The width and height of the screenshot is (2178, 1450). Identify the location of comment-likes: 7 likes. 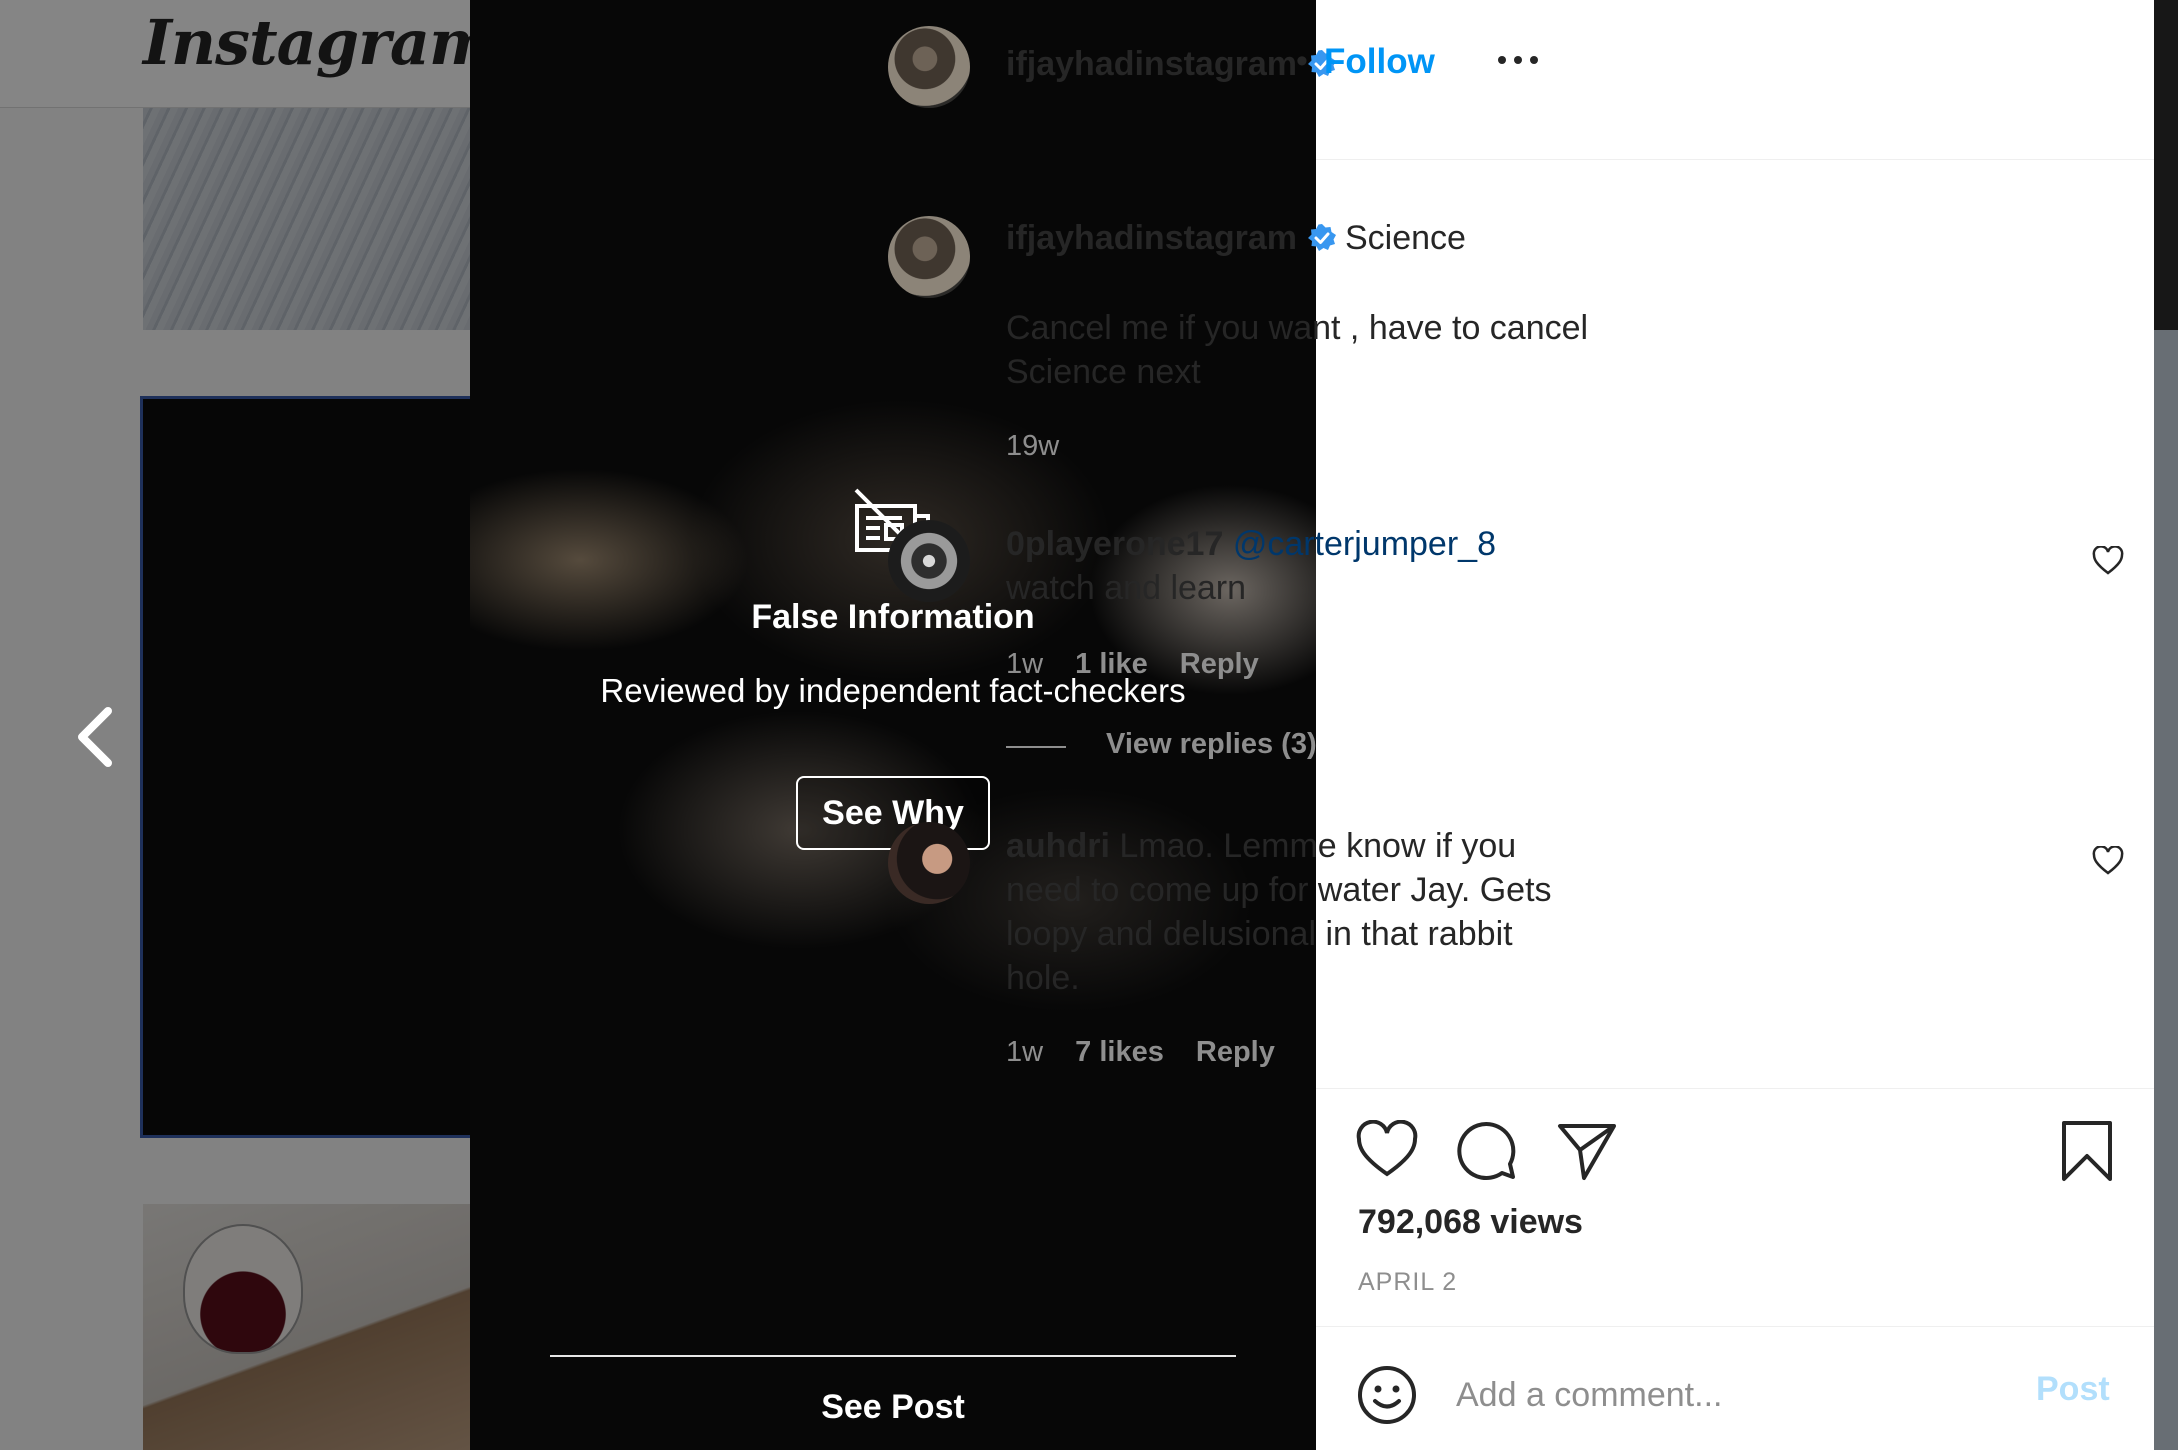
(1119, 1052).